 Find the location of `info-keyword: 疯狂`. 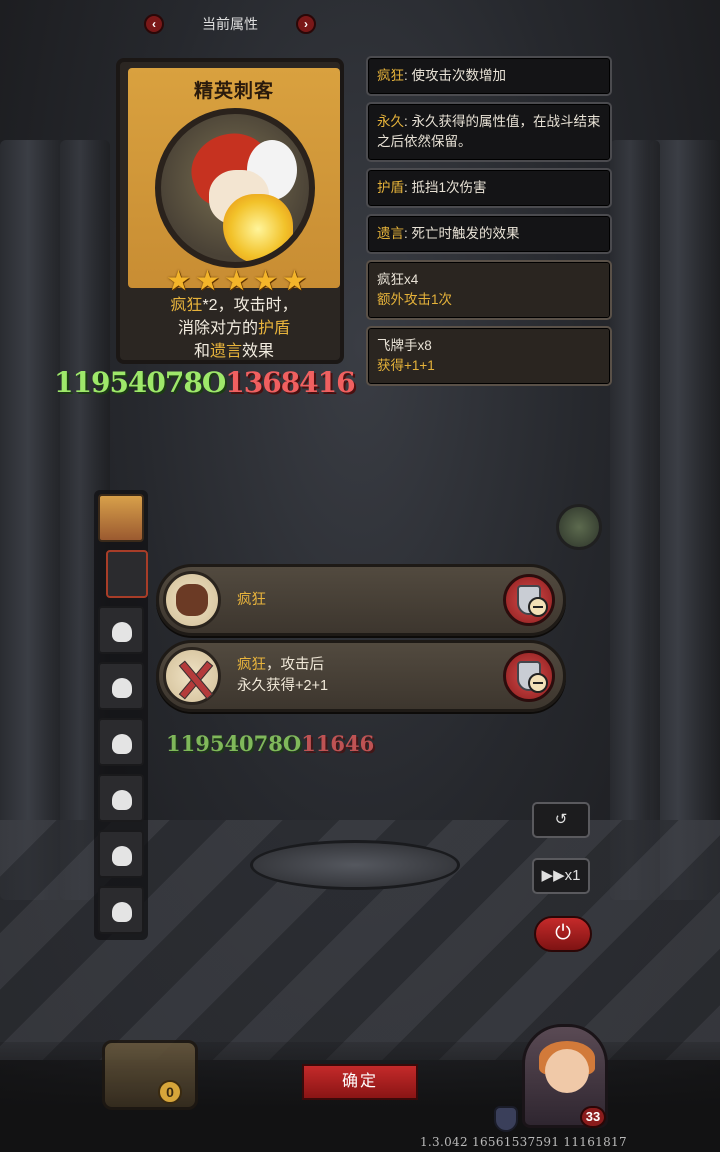

info-keyword: 疯狂 is located at coordinates (390, 75).